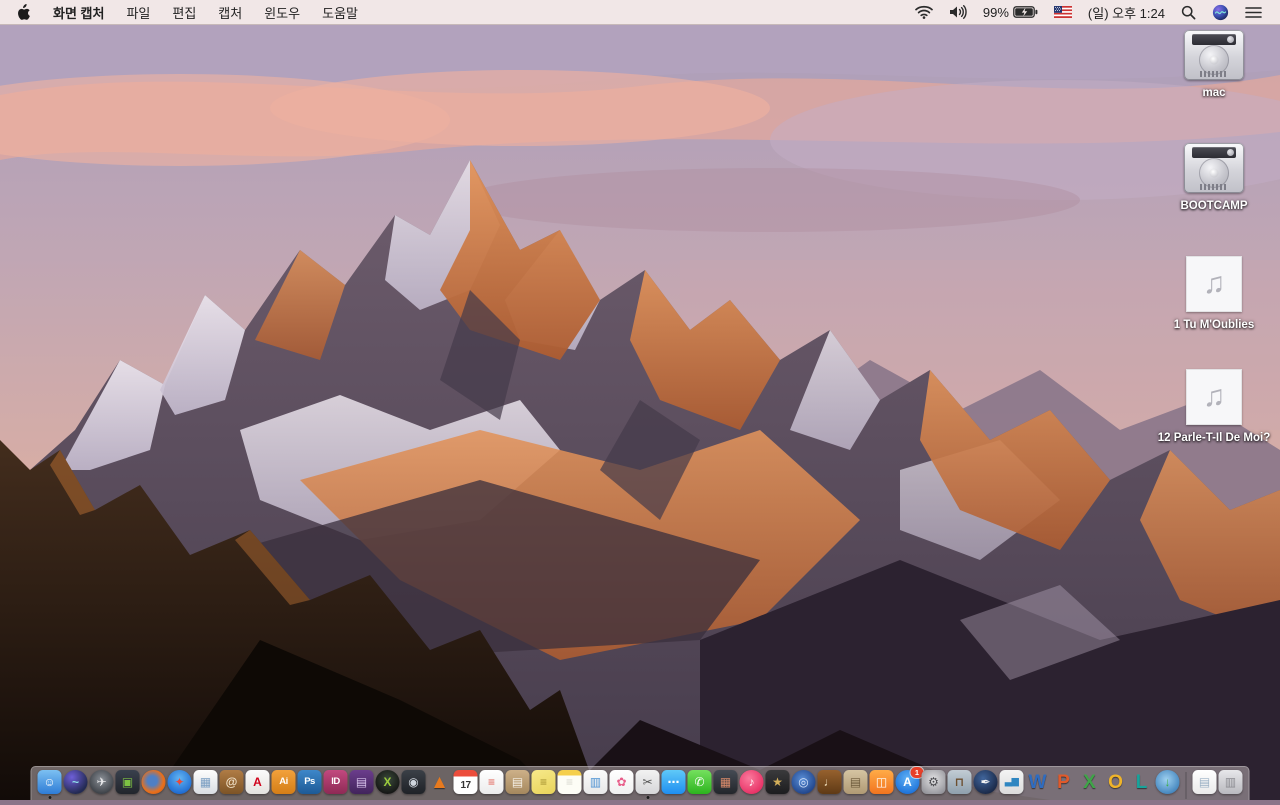  What do you see at coordinates (413, 784) in the screenshot?
I see `dock-disk-tool: ◉` at bounding box center [413, 784].